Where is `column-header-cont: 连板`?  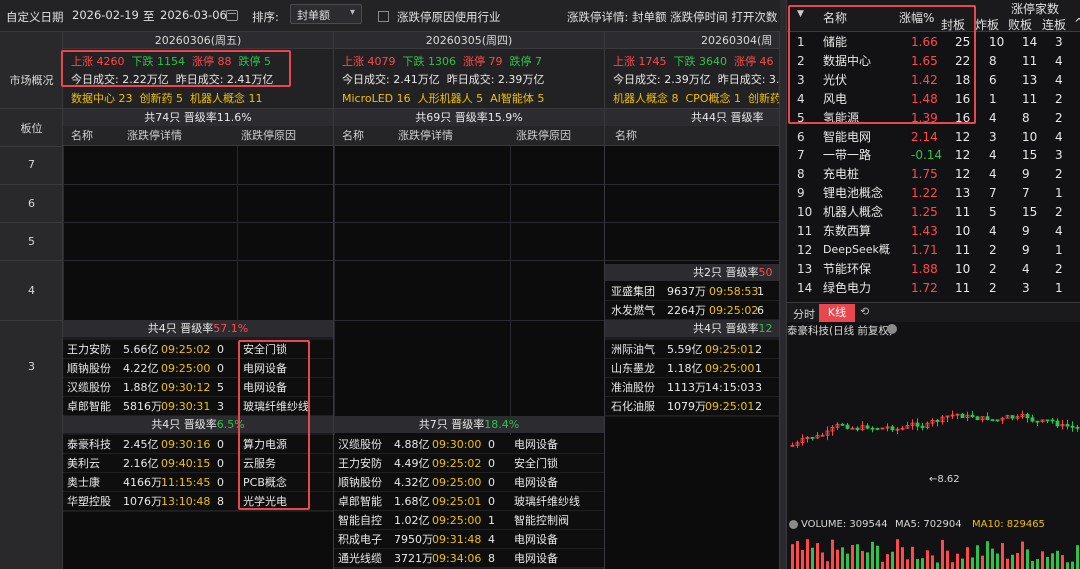
column-header-cont: 连板 is located at coordinates (1054, 24).